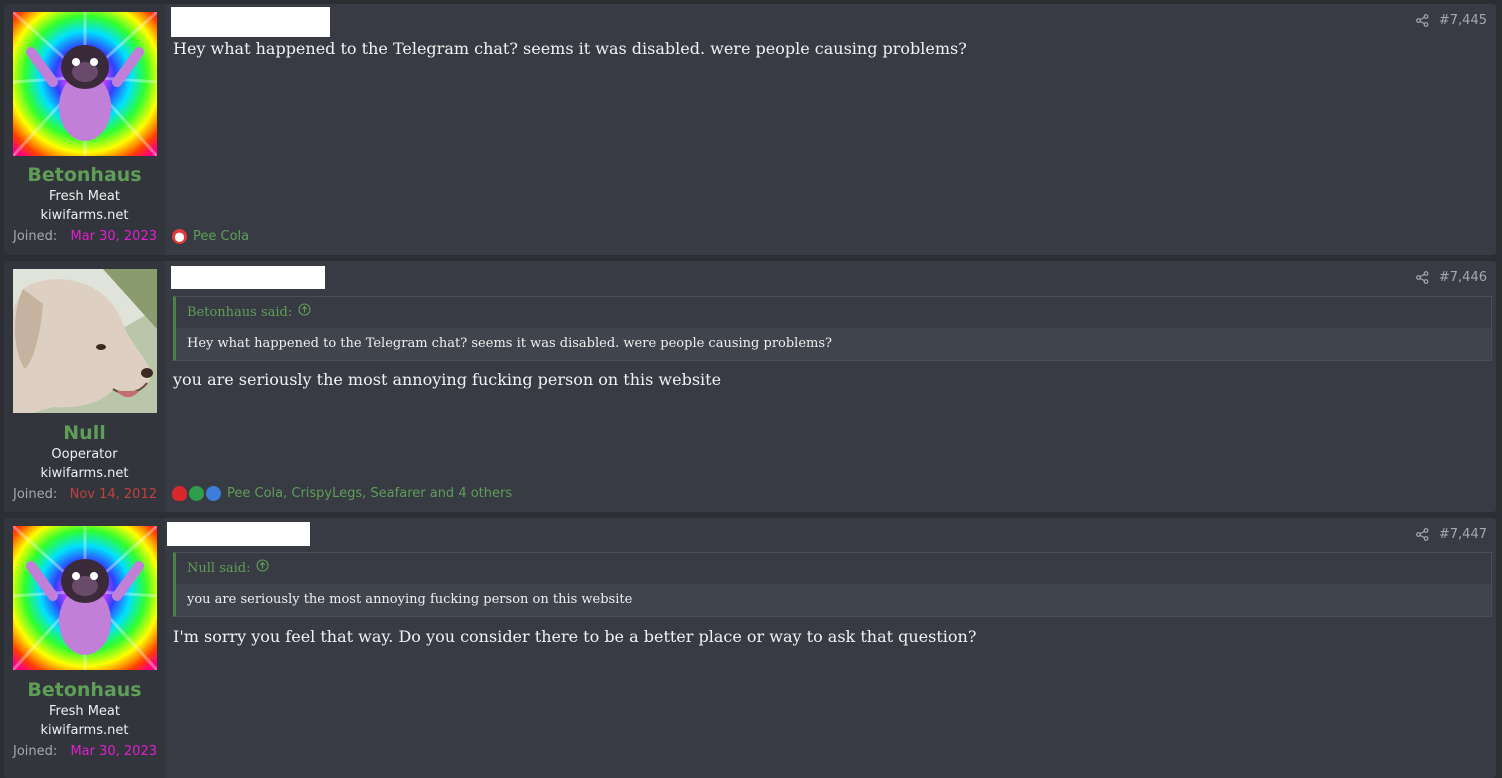 The image size is (1502, 778). What do you see at coordinates (179, 493) in the screenshot?
I see `heart-reaction-icon` at bounding box center [179, 493].